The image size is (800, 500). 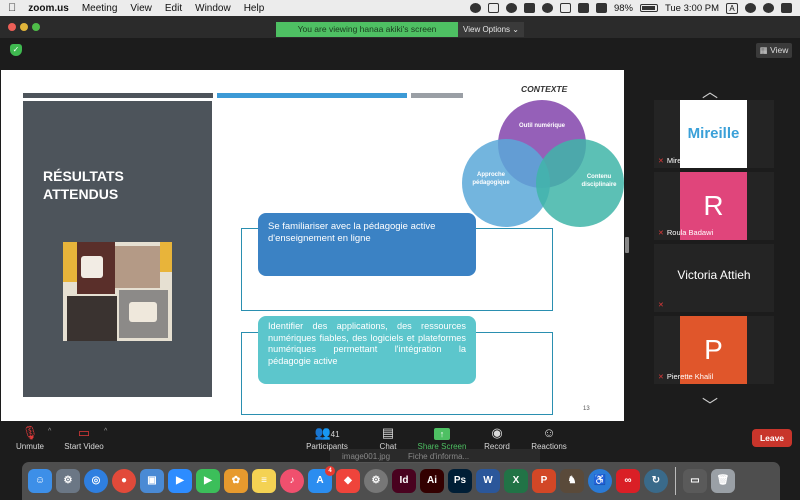 What do you see at coordinates (475, 8) in the screenshot?
I see `stop-share-icon` at bounding box center [475, 8].